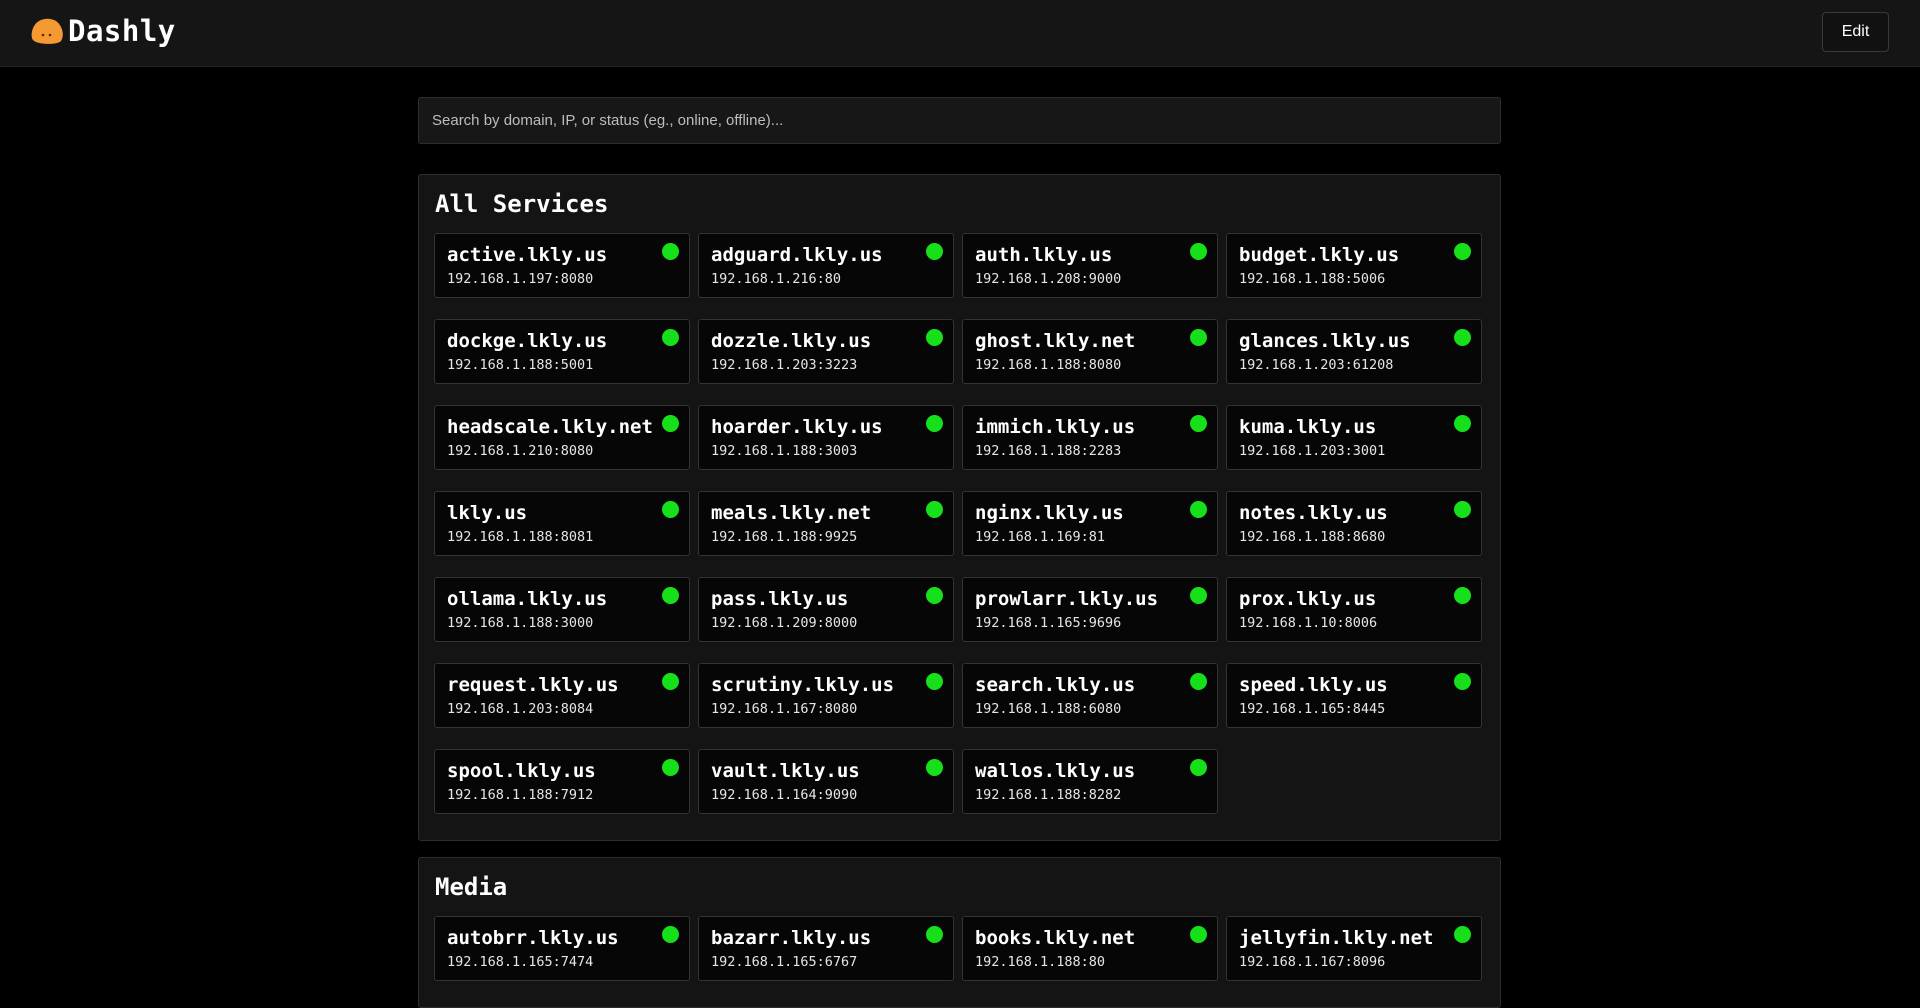 The image size is (1920, 1008). I want to click on service-card: search.lkly.us 192.168.1.188:6080, so click(1090, 695).